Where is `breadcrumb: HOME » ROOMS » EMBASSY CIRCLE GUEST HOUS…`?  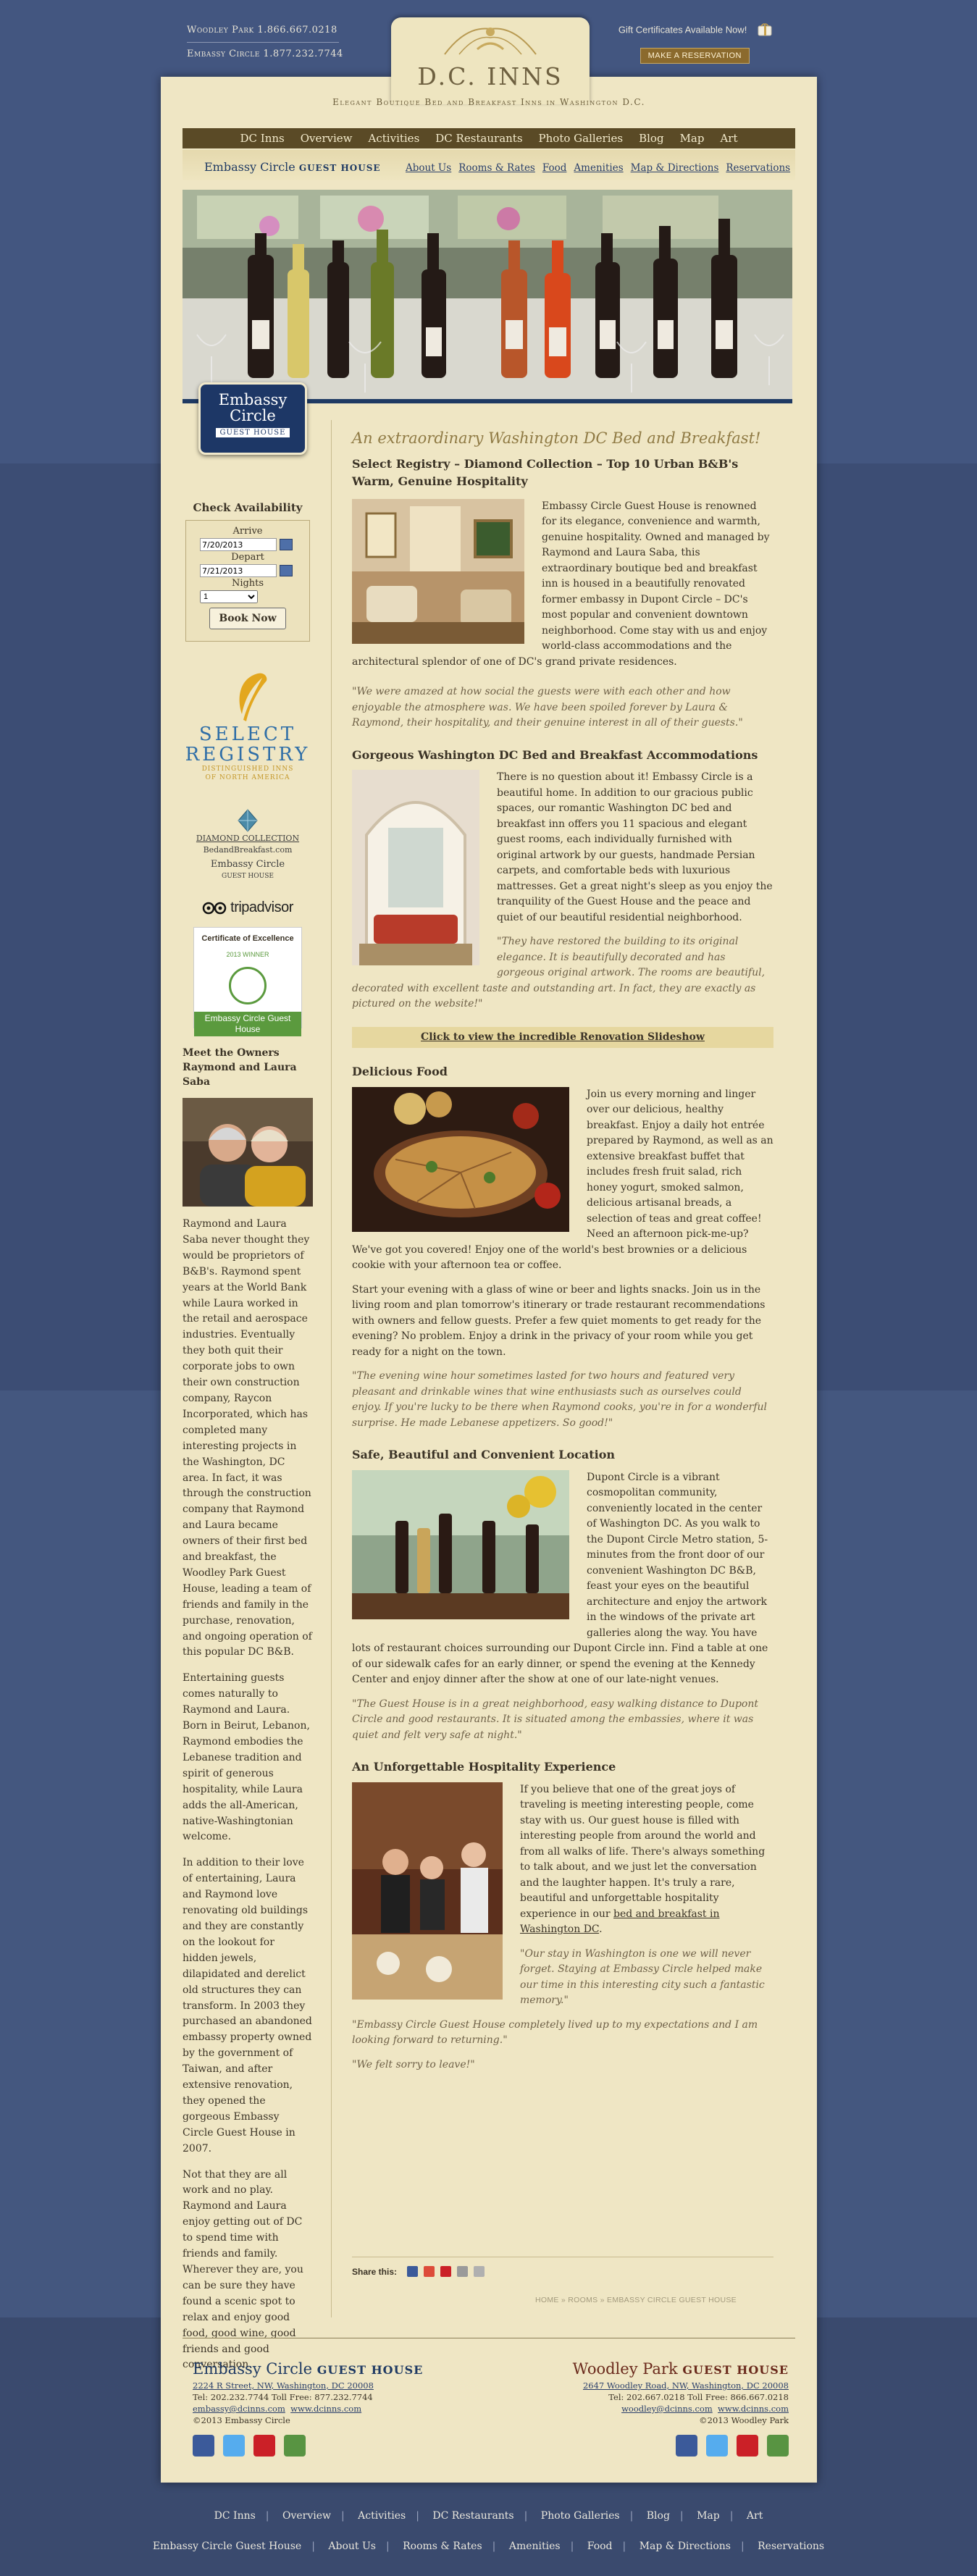
breadcrumb: HOME » ROOMS » EMBASSY CIRCLE GUEST HOUS… is located at coordinates (636, 2300).